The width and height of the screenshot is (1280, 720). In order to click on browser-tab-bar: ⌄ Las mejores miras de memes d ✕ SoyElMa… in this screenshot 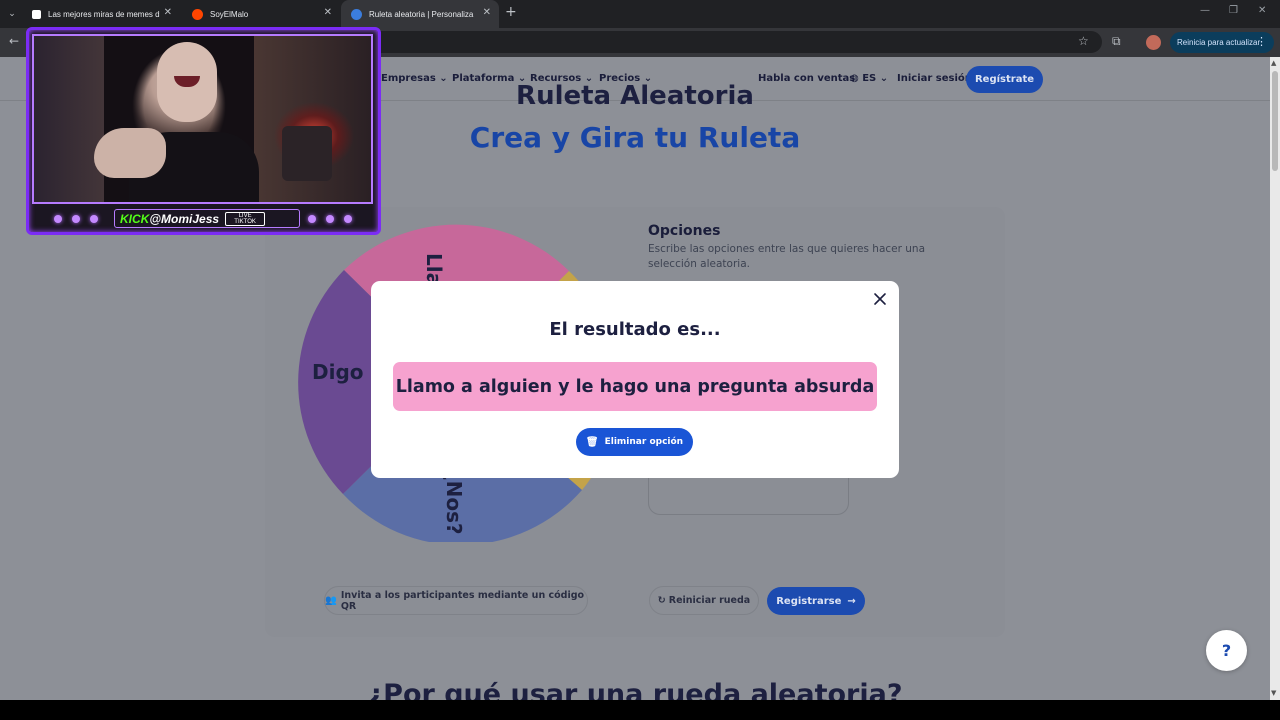, I will do `click(640, 14)`.